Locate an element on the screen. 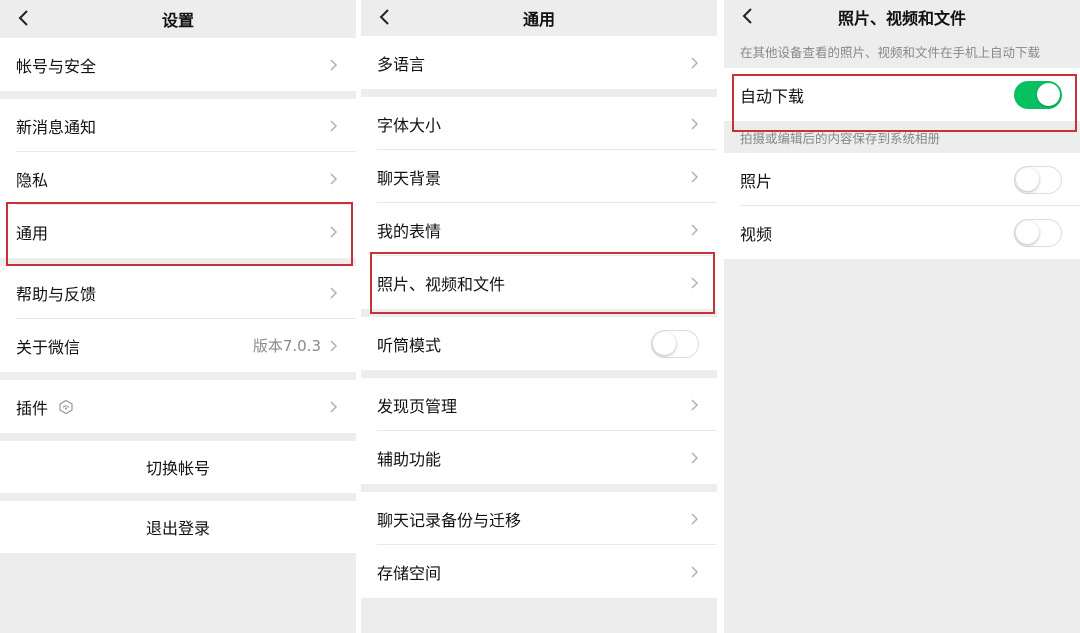 The width and height of the screenshot is (1080, 633). general-item-discover: 发现页管理 is located at coordinates (539, 404).